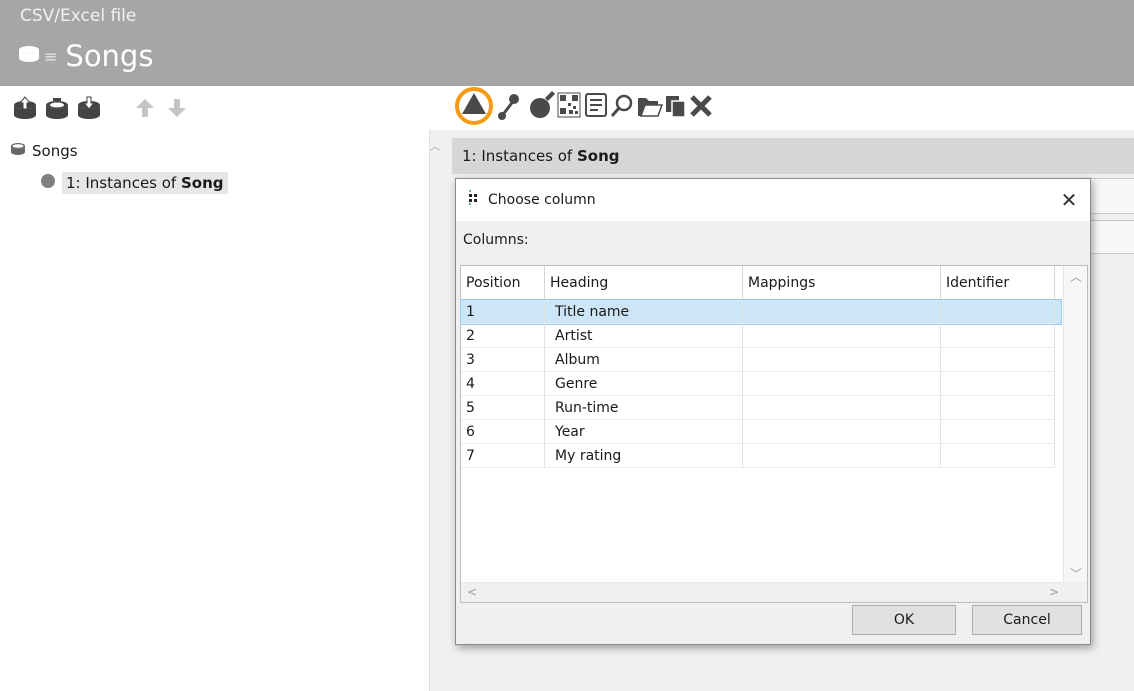  I want to click on table-row: 2 Artist, so click(761, 336).